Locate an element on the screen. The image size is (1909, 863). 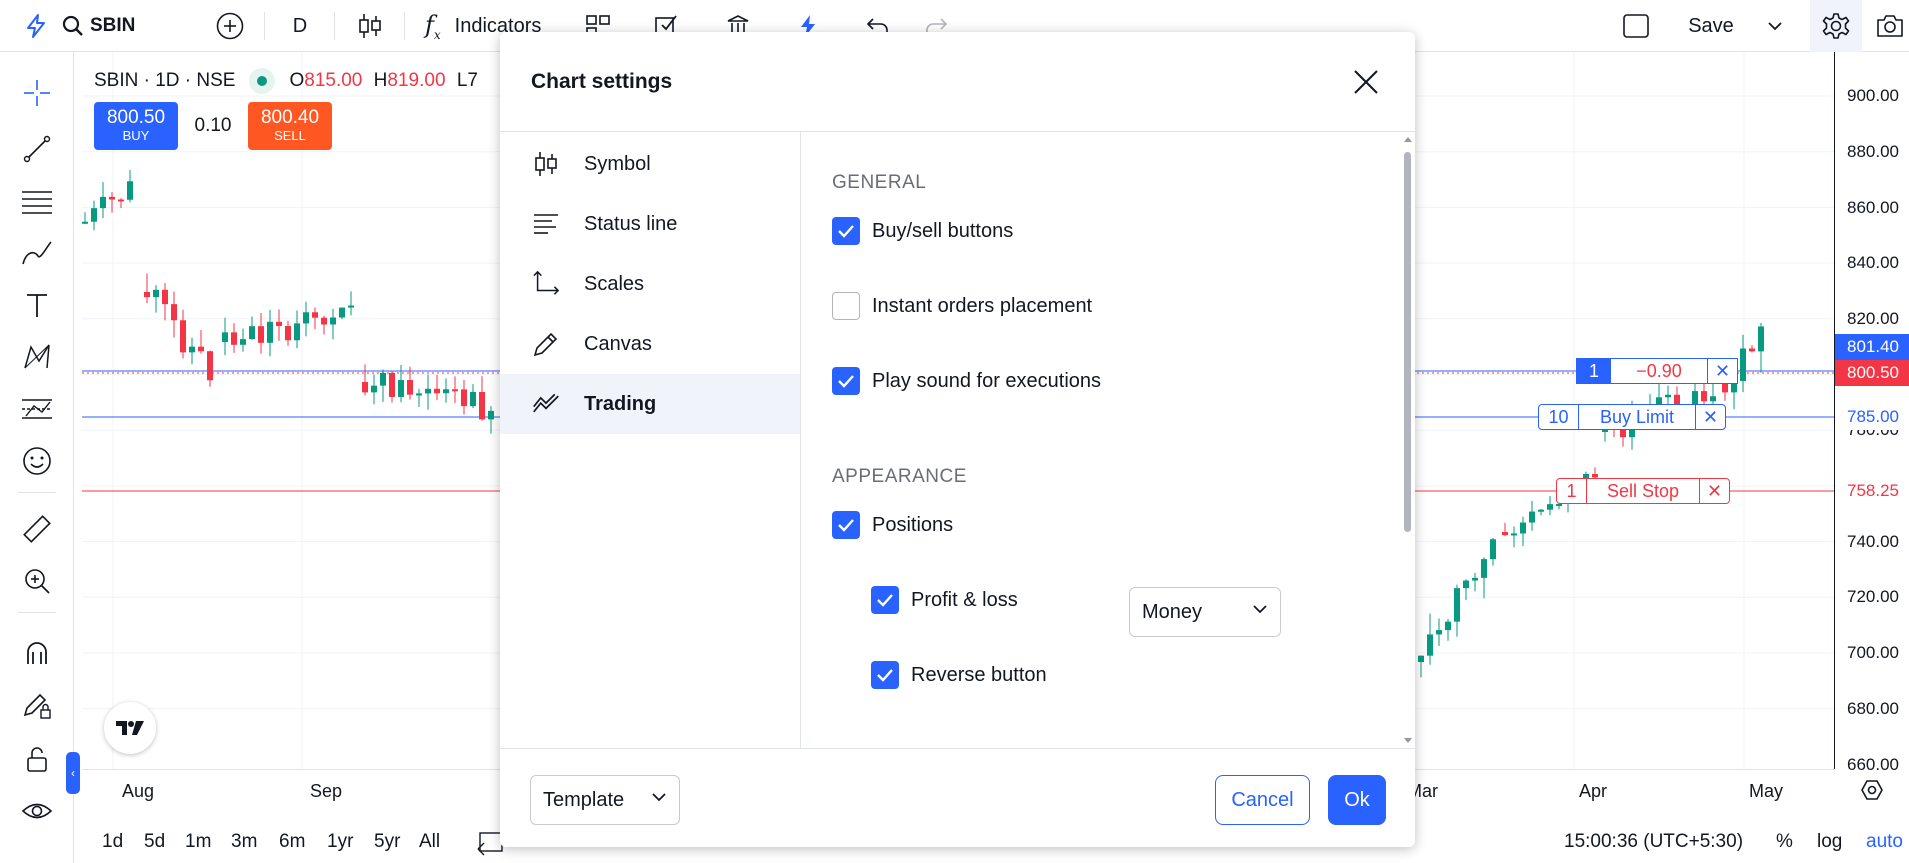
checkbox-unchecked is located at coordinates (846, 306).